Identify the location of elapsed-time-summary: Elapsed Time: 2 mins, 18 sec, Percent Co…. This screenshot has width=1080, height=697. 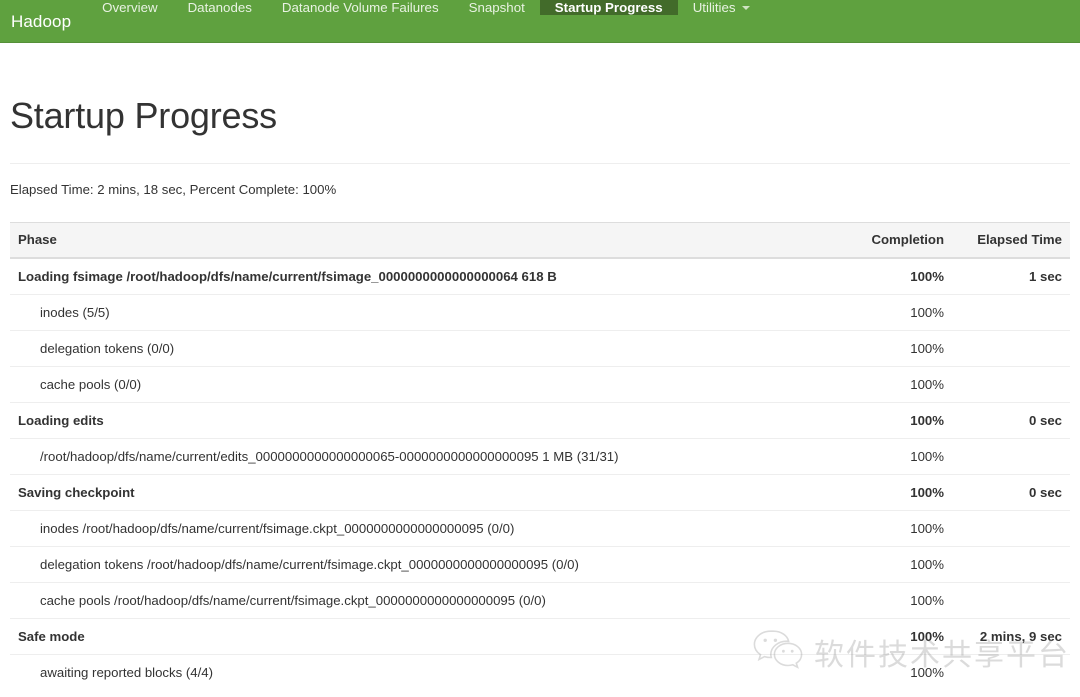
(173, 190).